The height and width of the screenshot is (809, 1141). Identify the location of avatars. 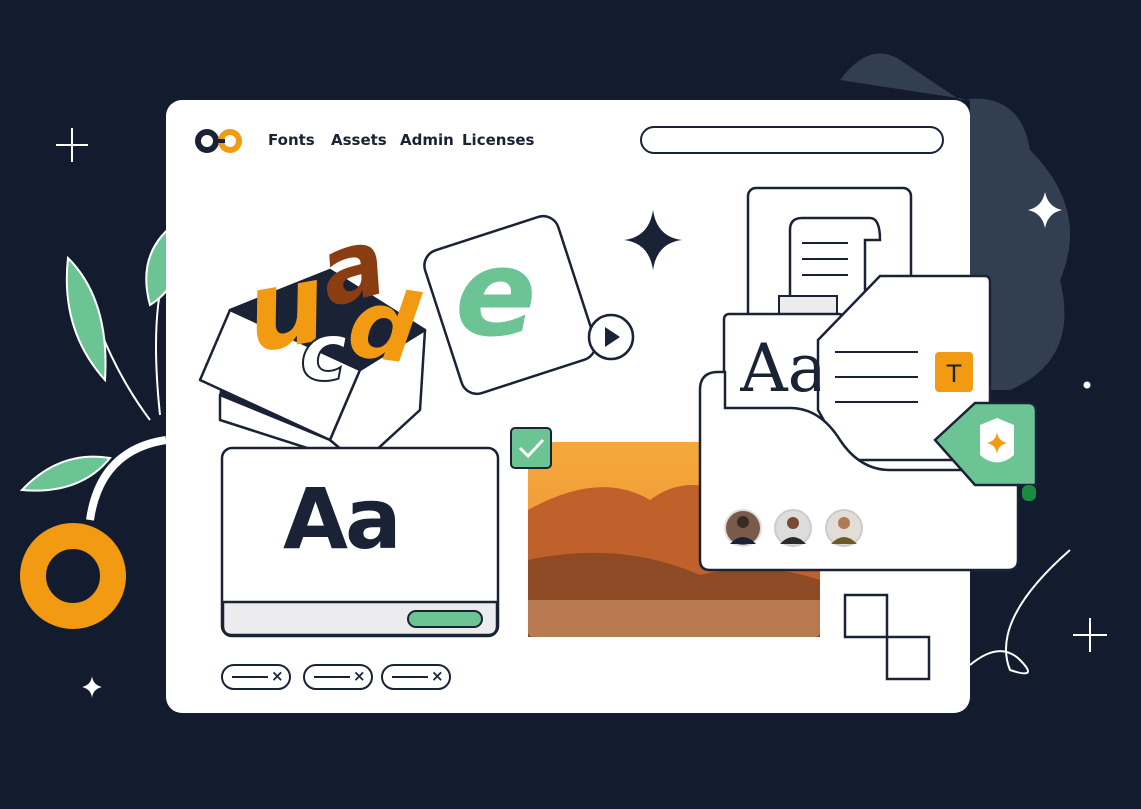
(793, 528).